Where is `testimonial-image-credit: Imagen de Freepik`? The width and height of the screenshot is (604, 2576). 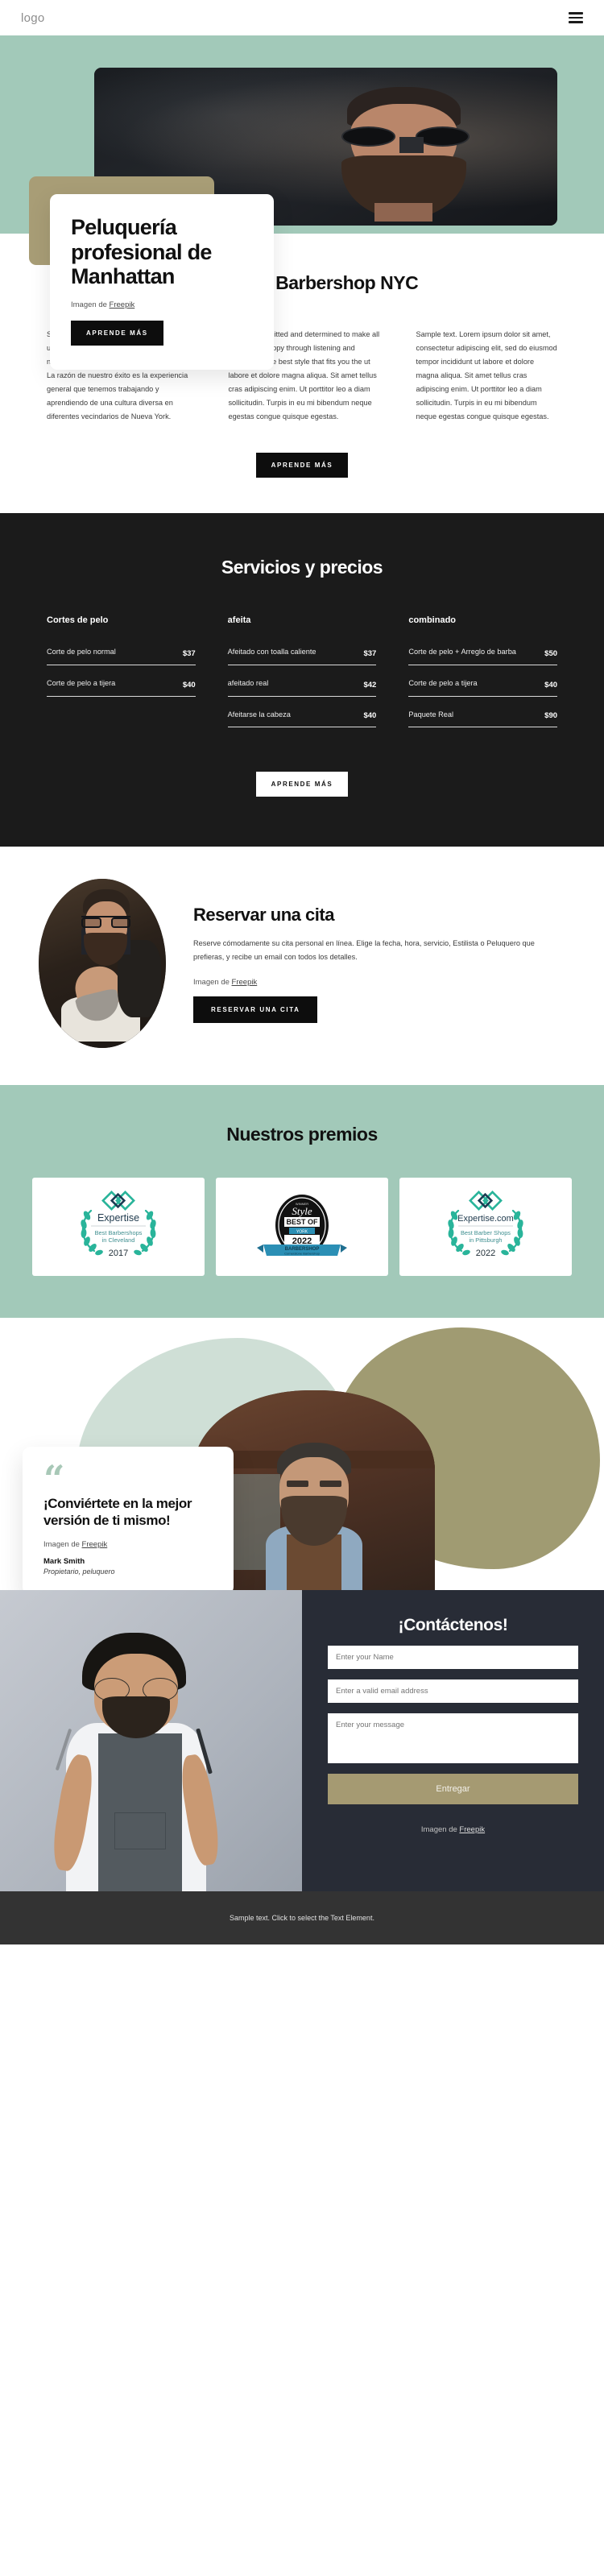 testimonial-image-credit: Imagen de Freepik is located at coordinates (128, 1544).